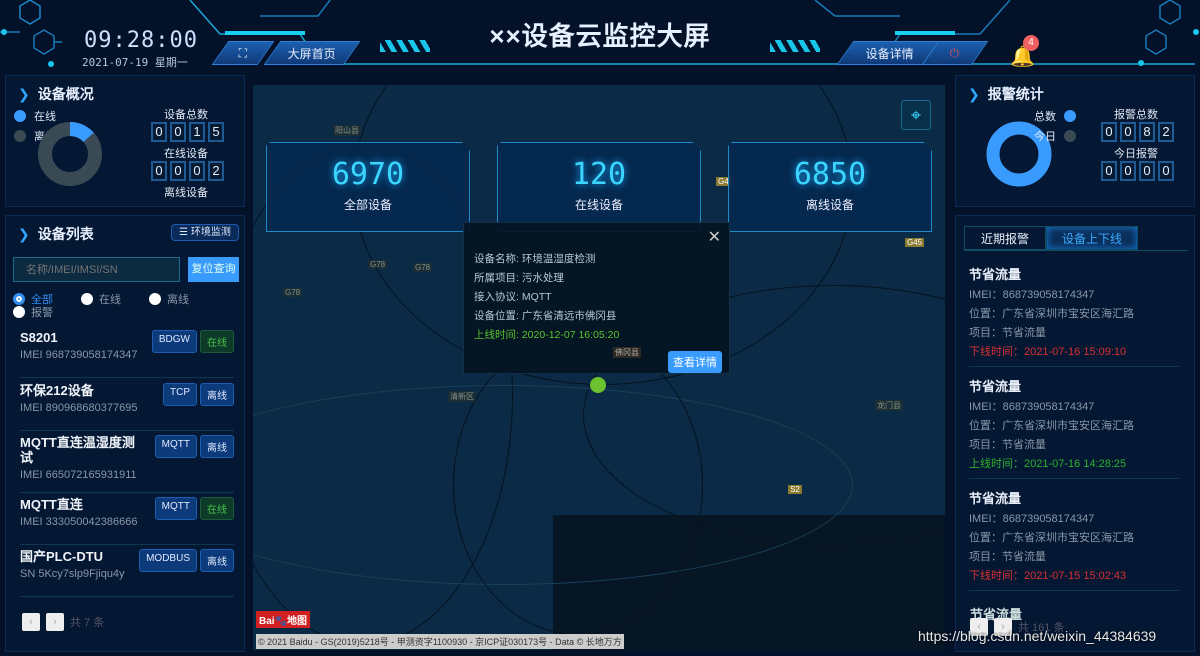 The height and width of the screenshot is (656, 1200). What do you see at coordinates (217, 341) in the screenshot?
I see `status-badge: 在线` at bounding box center [217, 341].